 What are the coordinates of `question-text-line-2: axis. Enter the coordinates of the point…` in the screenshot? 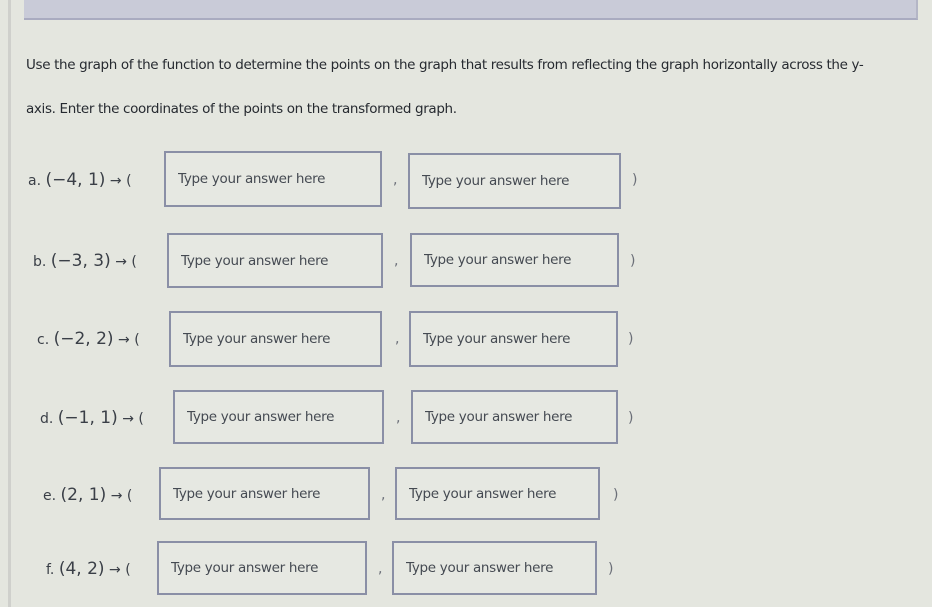 It's located at (241, 109).